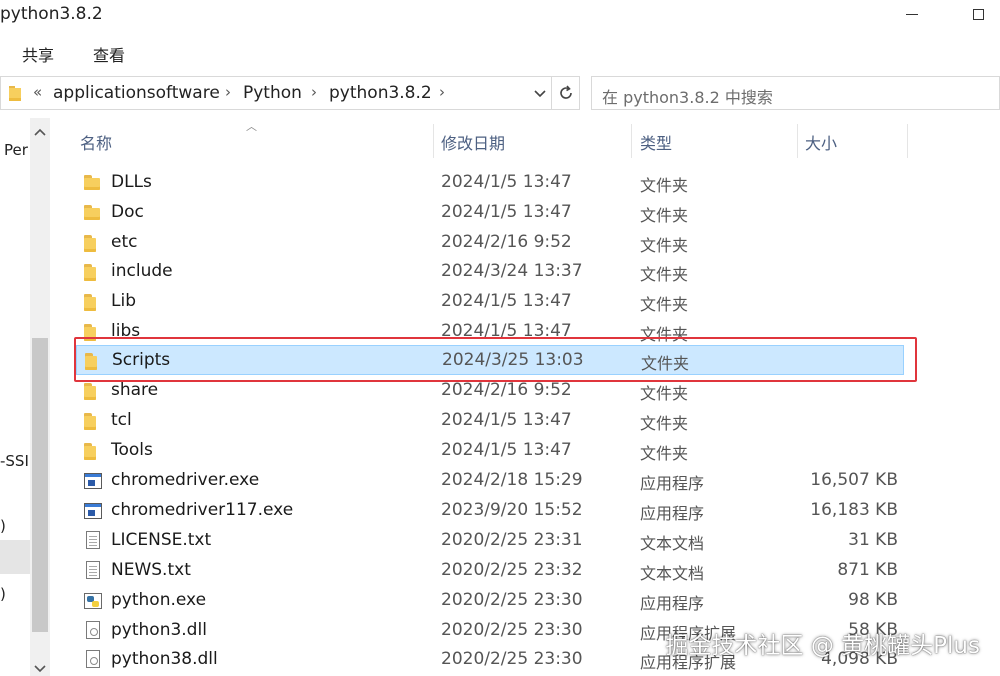 The height and width of the screenshot is (676, 1000). What do you see at coordinates (512, 271) in the screenshot?
I see `modified-date: 2024/3/24 13:37` at bounding box center [512, 271].